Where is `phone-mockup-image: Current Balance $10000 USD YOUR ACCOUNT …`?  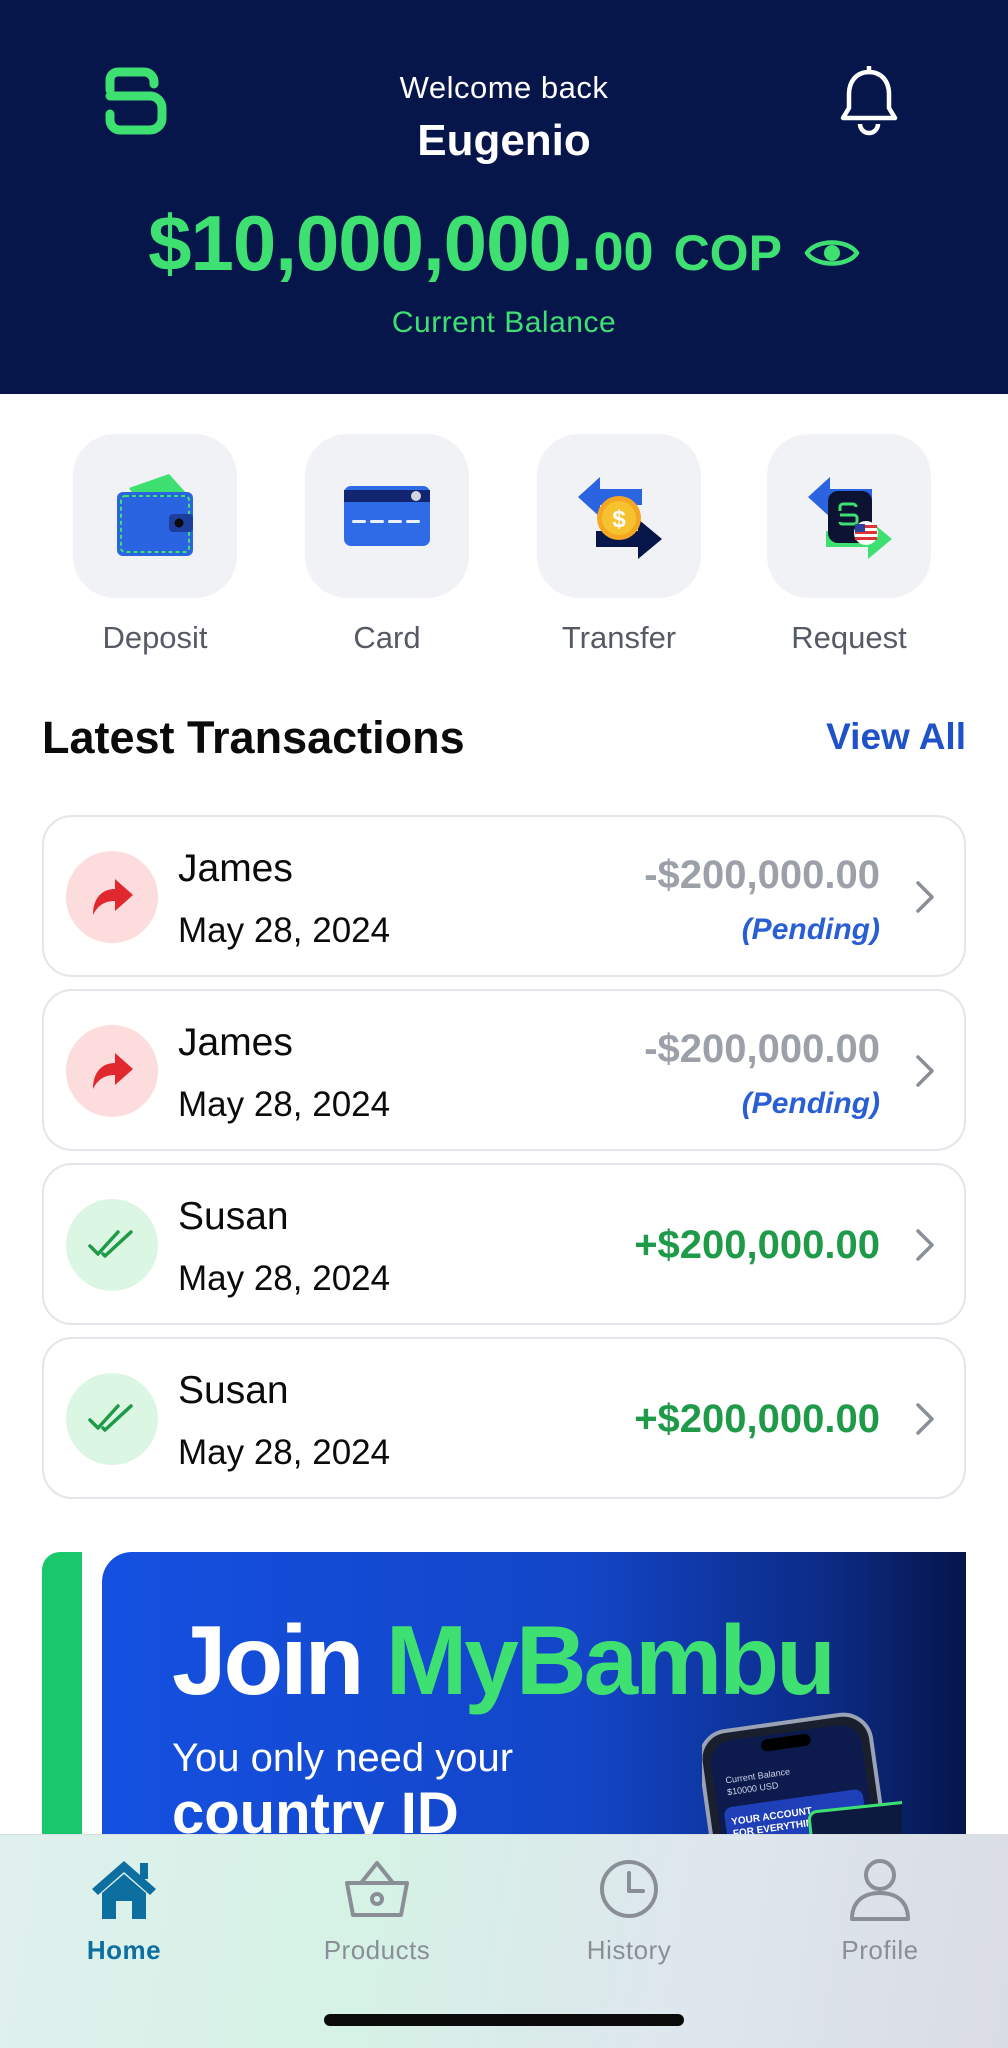 phone-mockup-image: Current Balance $10000 USD YOUR ACCOUNT … is located at coordinates (802, 1782).